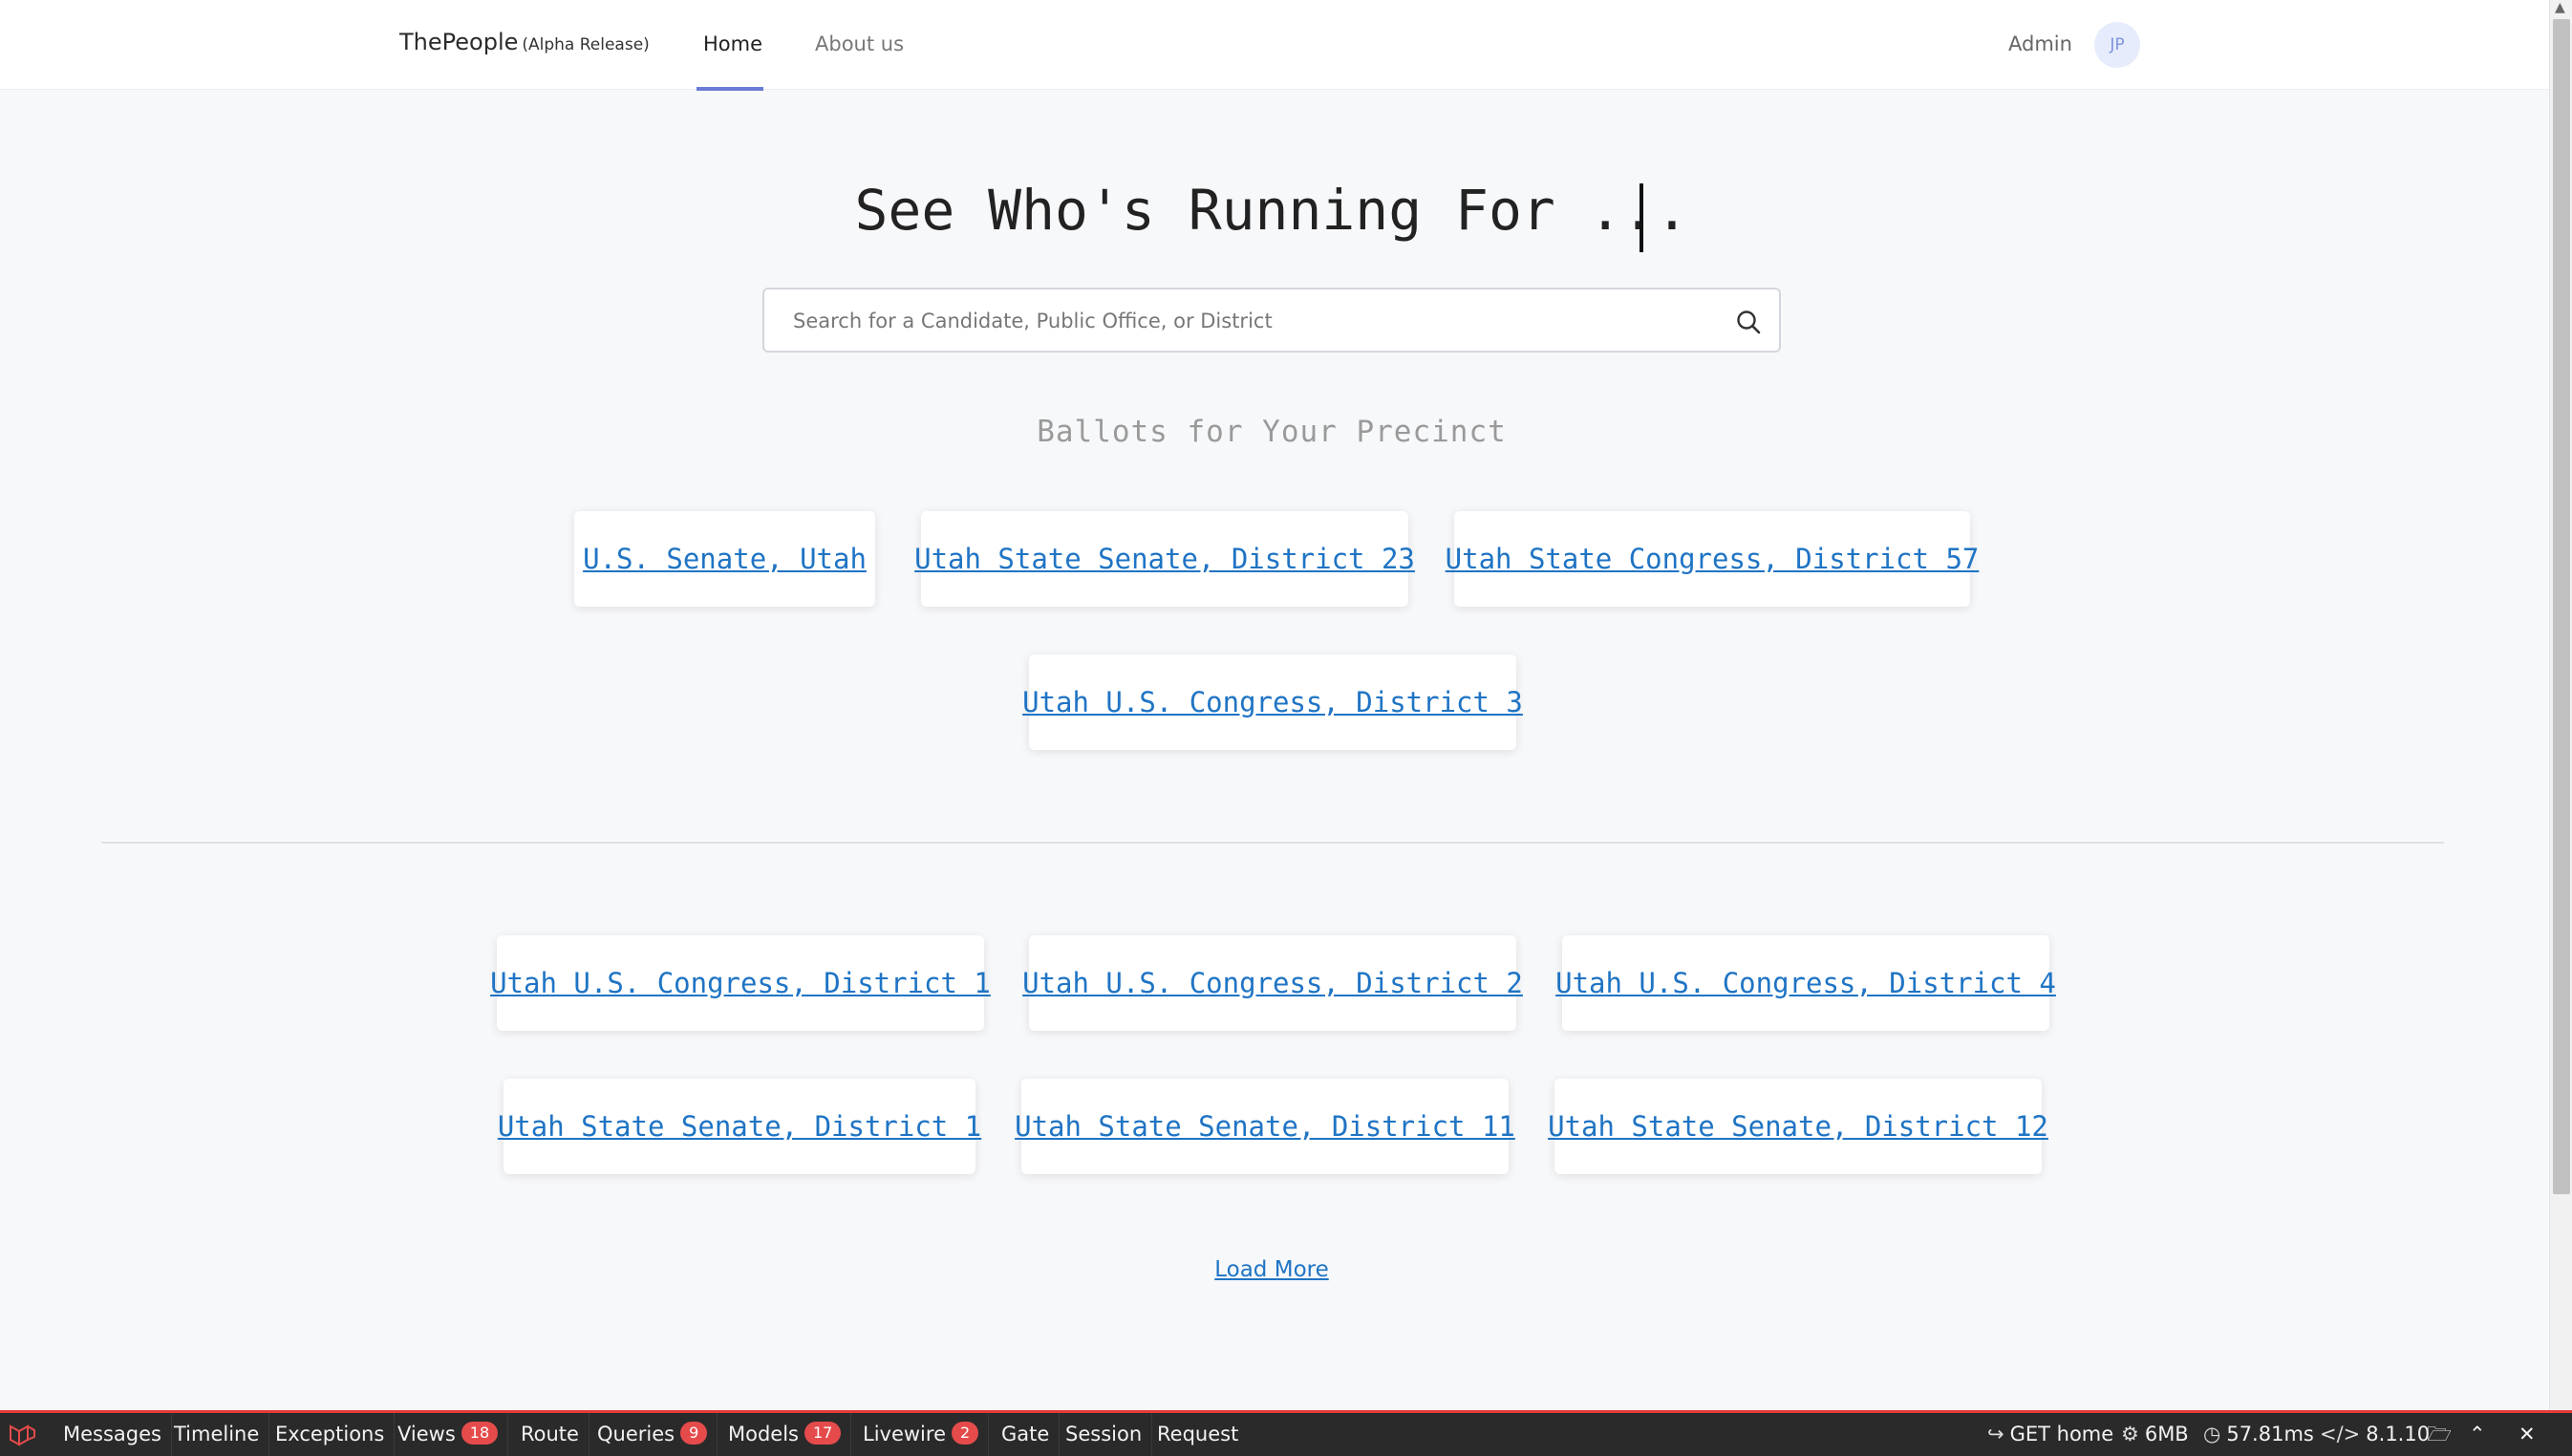 This screenshot has width=2572, height=1456. I want to click on ballot-card: Utah U.S. Congress, District 3, so click(1272, 702).